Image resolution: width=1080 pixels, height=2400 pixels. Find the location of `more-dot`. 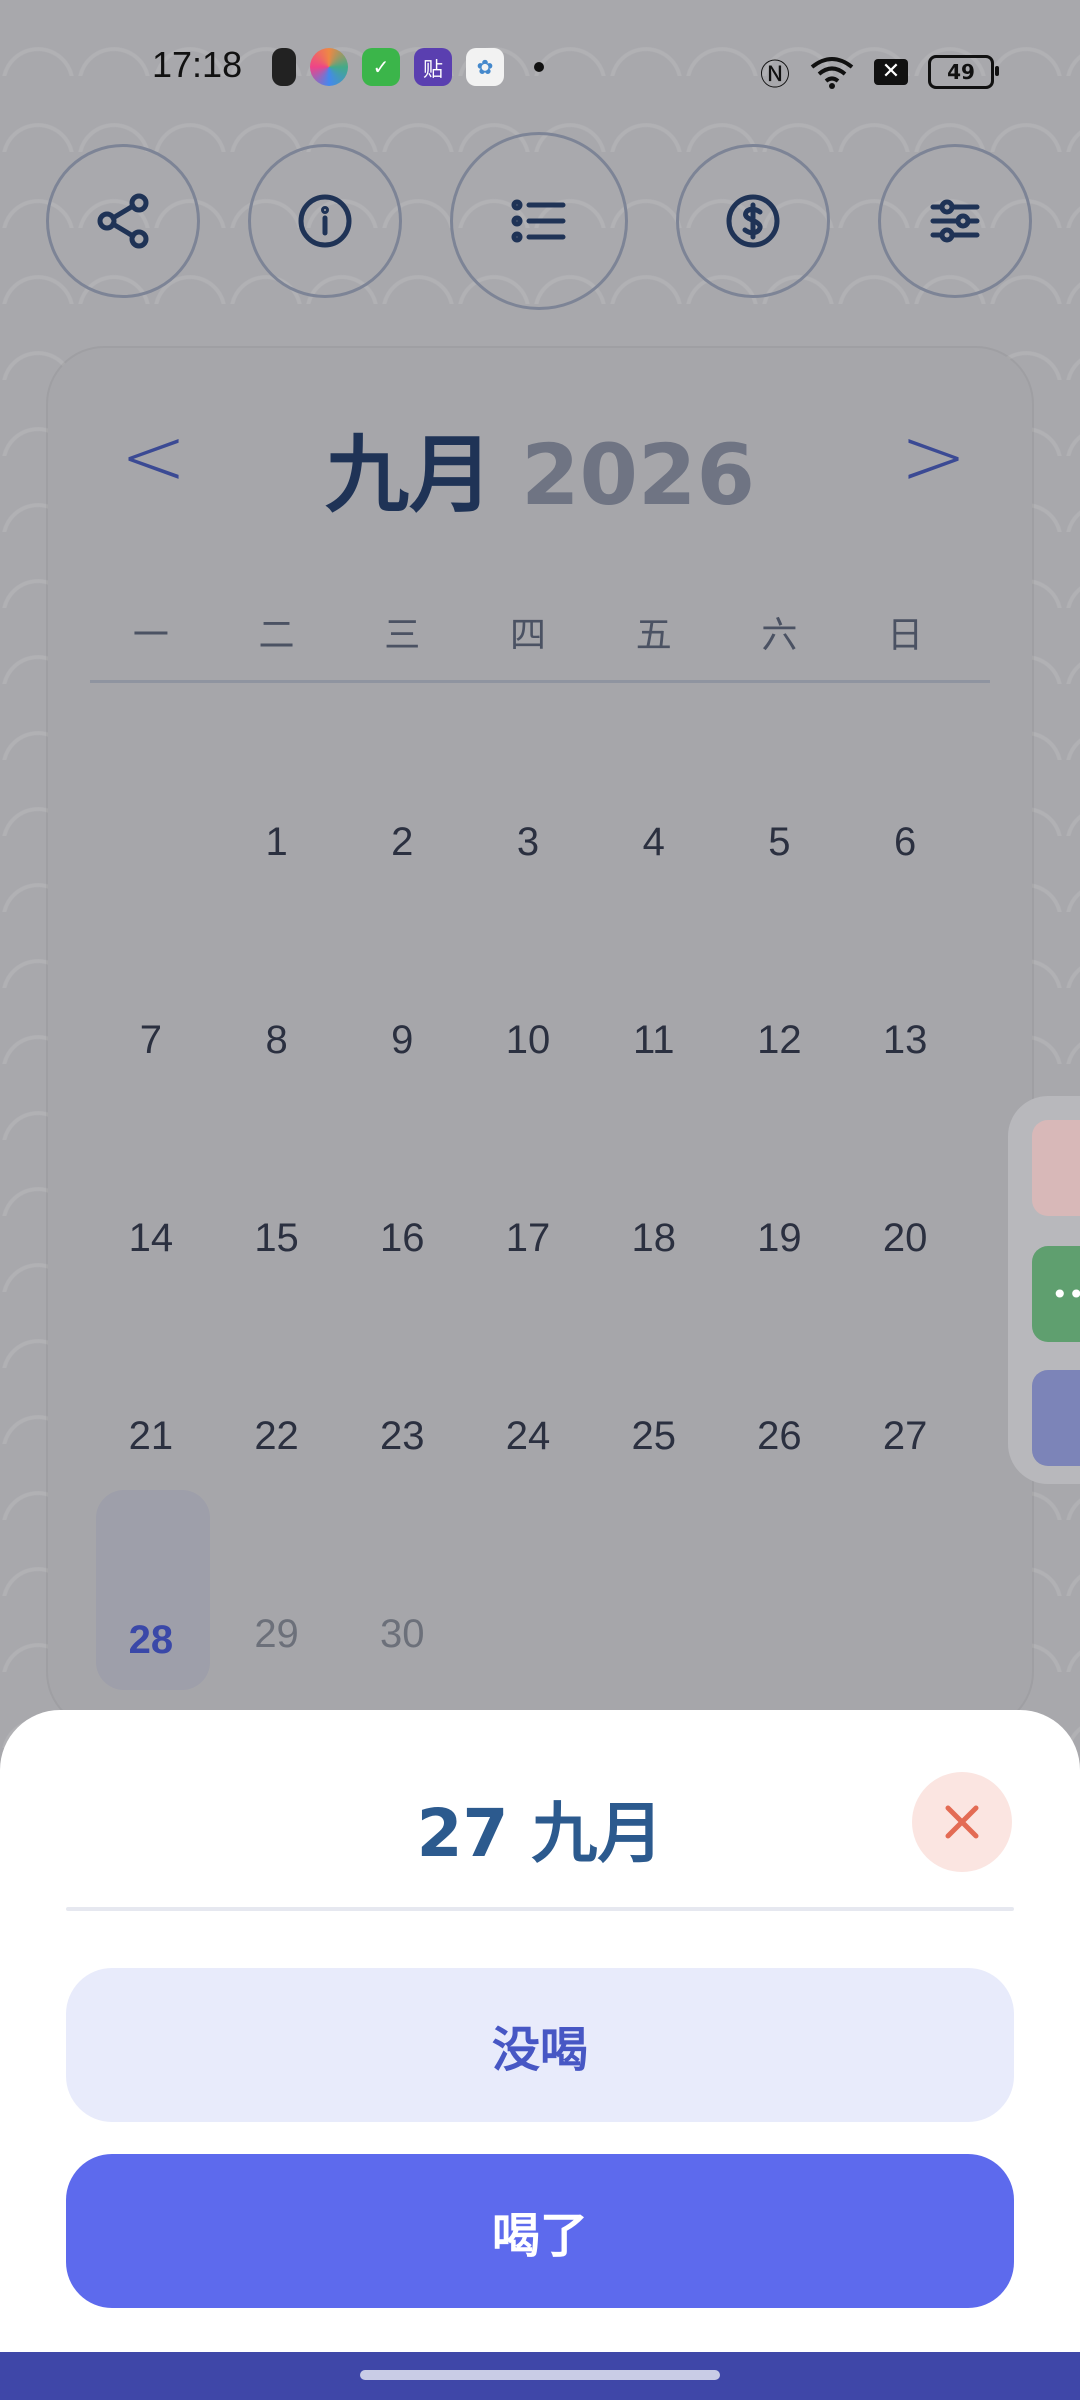

more-dot is located at coordinates (539, 67).